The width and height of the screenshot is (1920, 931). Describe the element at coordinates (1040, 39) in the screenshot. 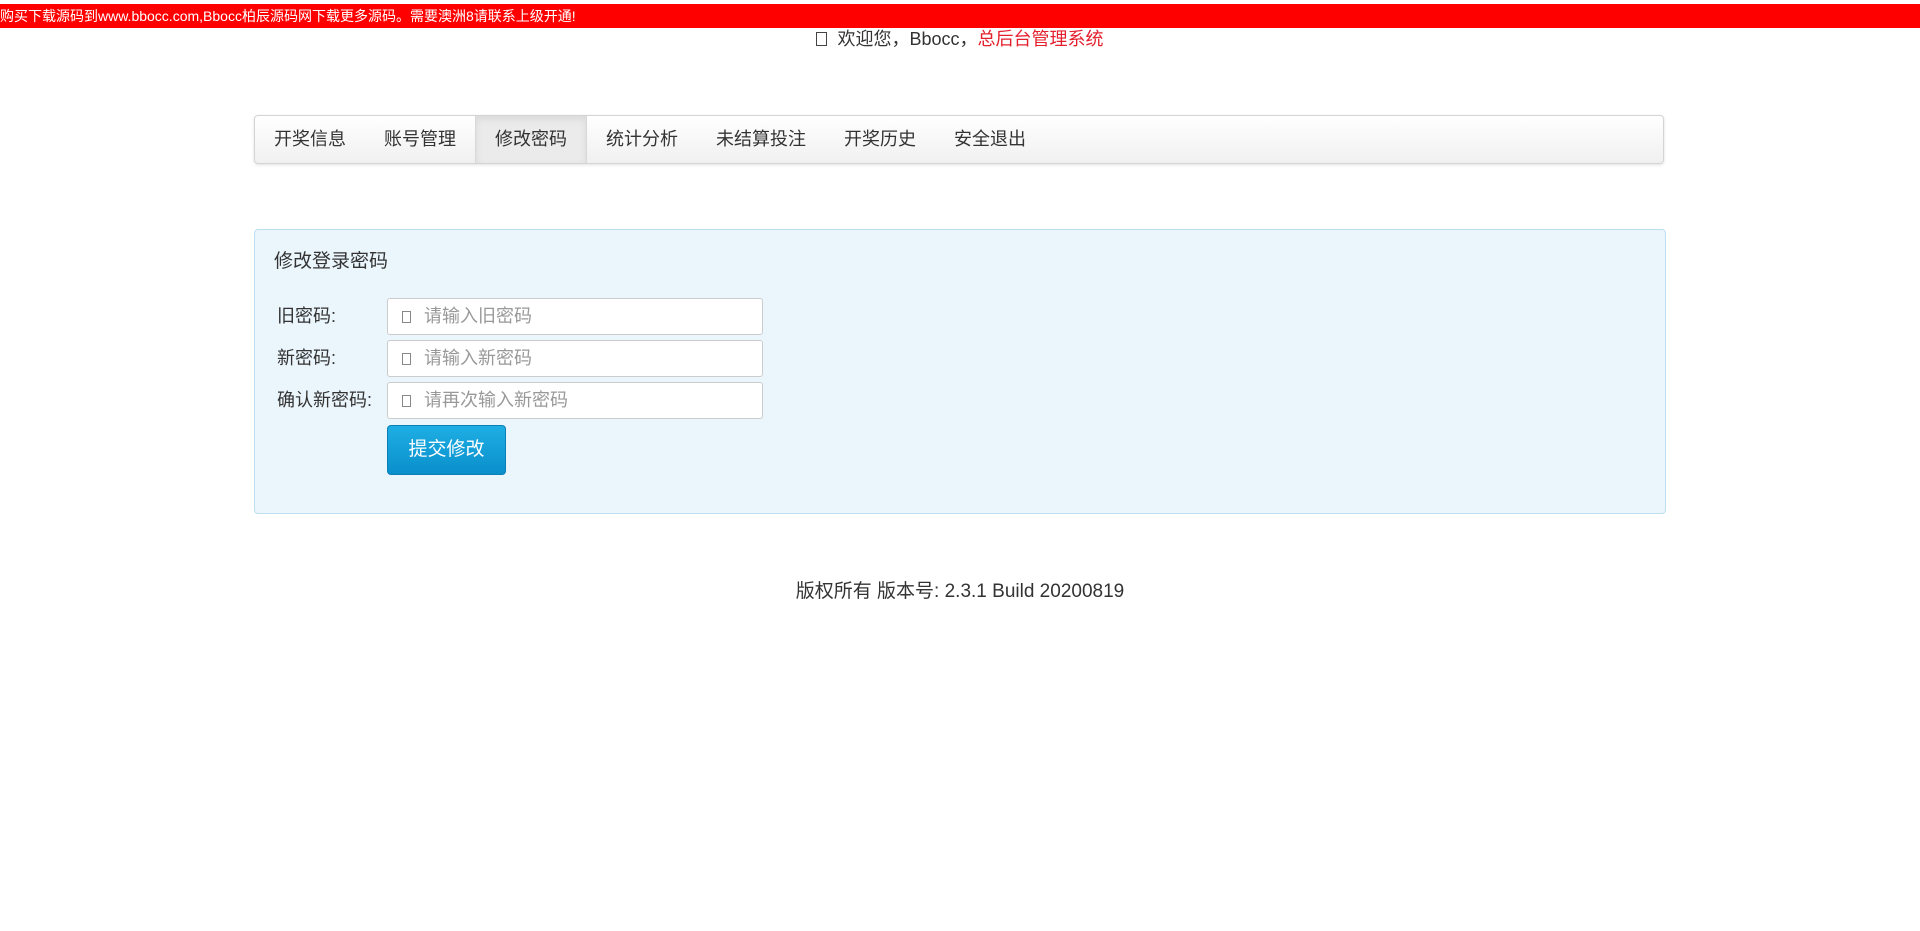

I see `system-name: 总后台管理系统` at that location.